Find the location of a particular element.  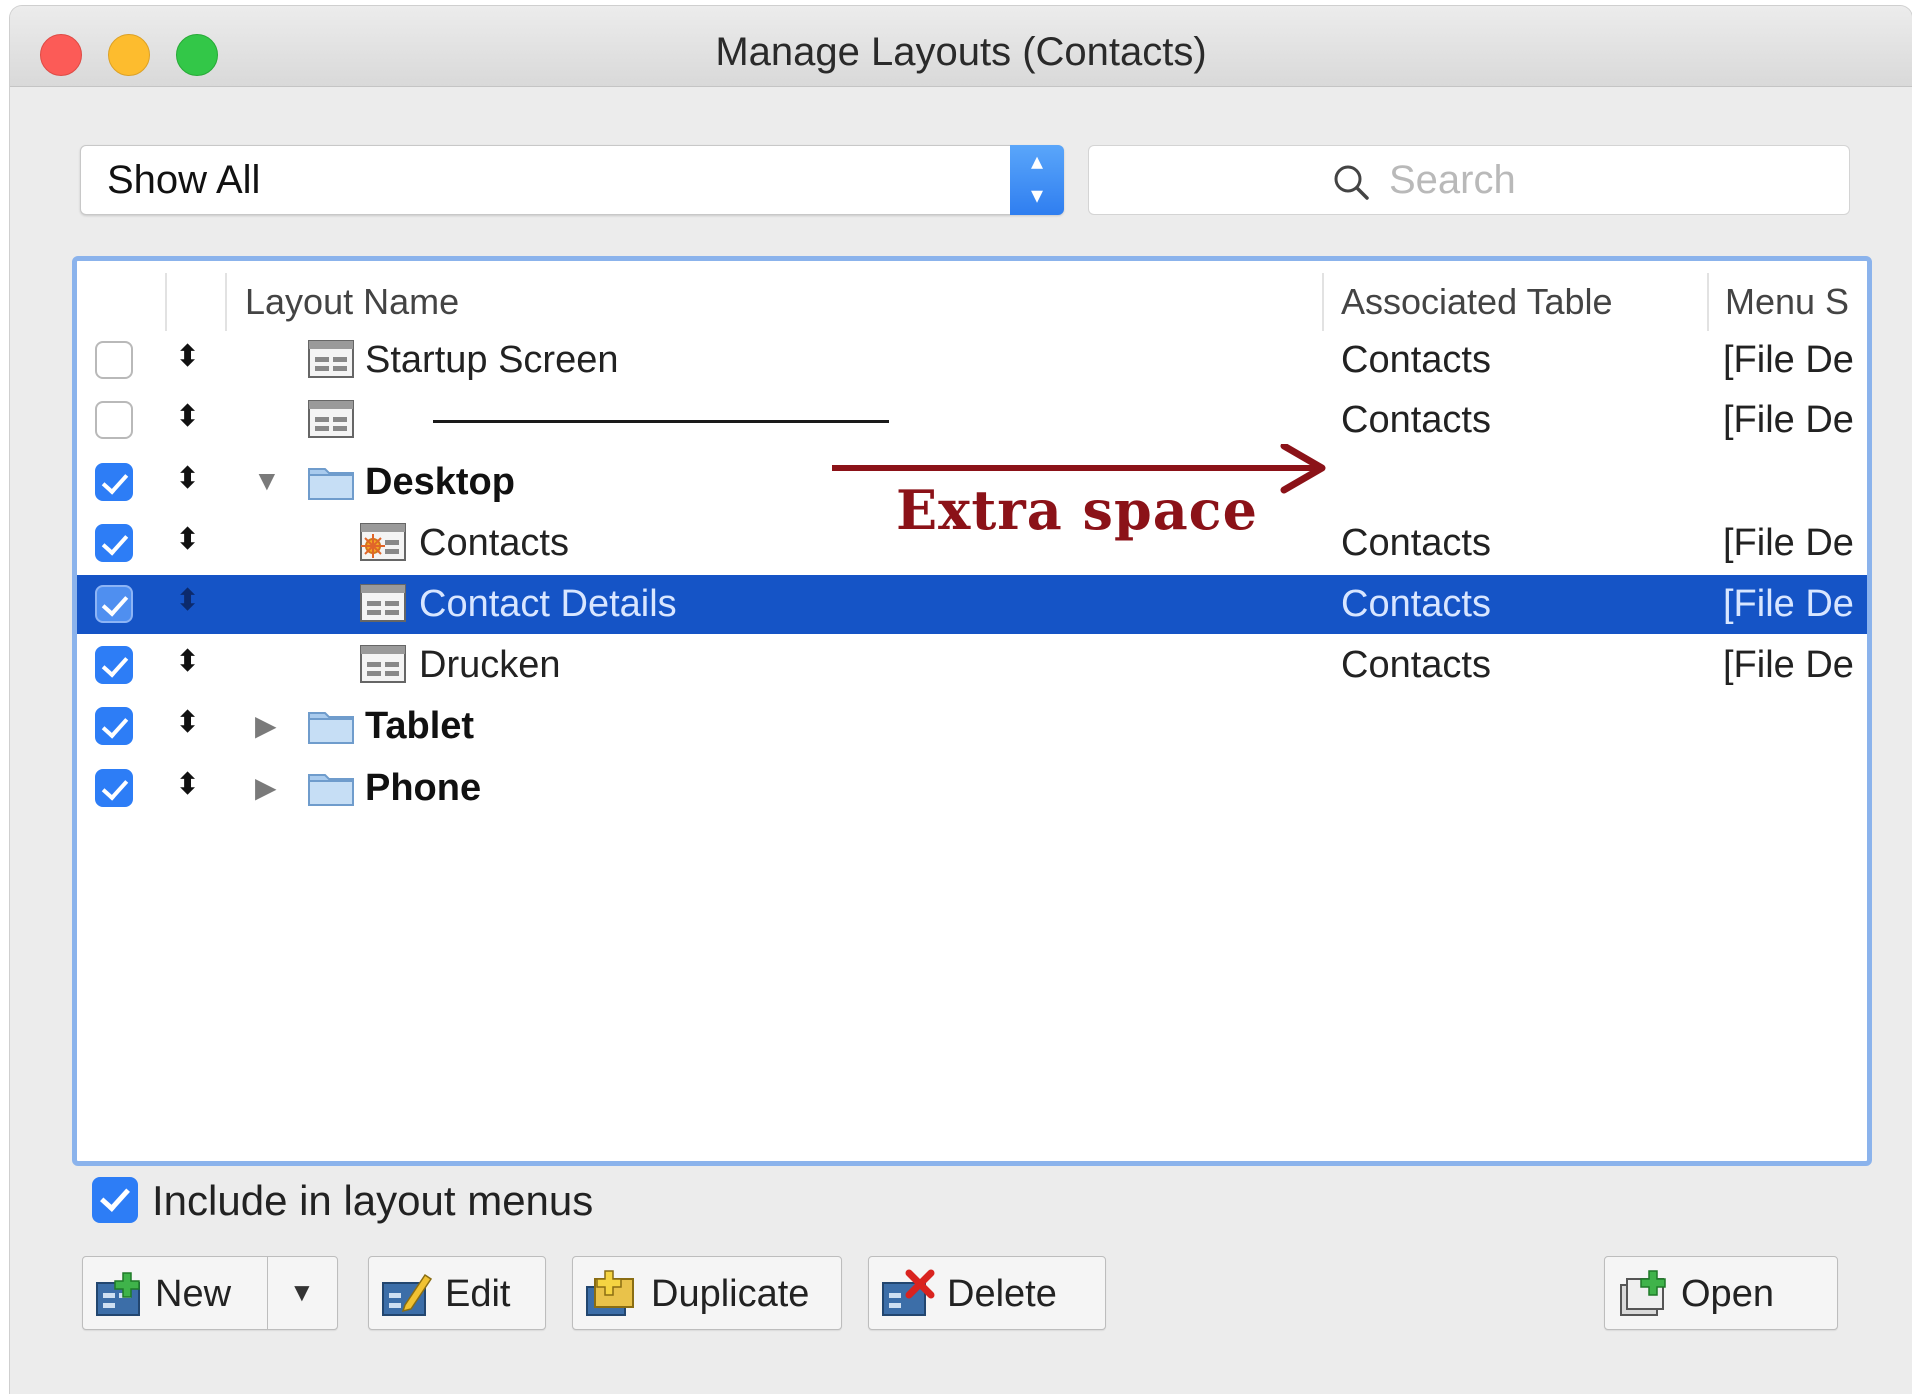

window-title: Manage Layouts (Contacts) is located at coordinates (961, 52).